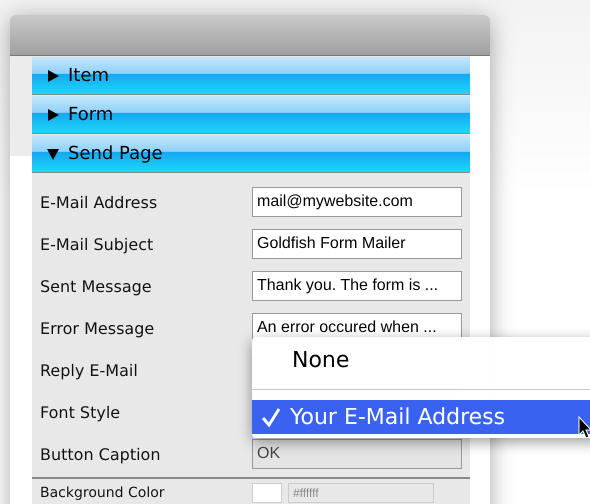 The height and width of the screenshot is (504, 590). Describe the element at coordinates (98, 202) in the screenshot. I see `field-label: E-Mail Address` at that location.